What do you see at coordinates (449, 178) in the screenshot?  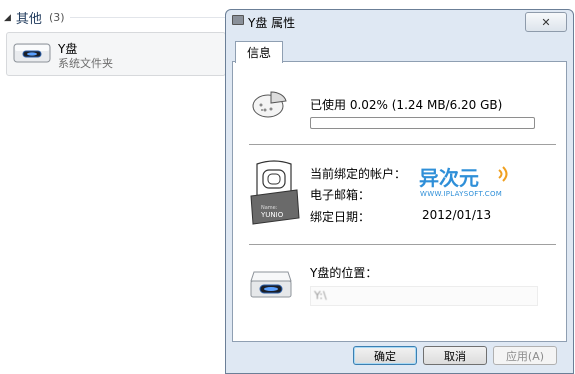 I see `brand-main-text: 异次元` at bounding box center [449, 178].